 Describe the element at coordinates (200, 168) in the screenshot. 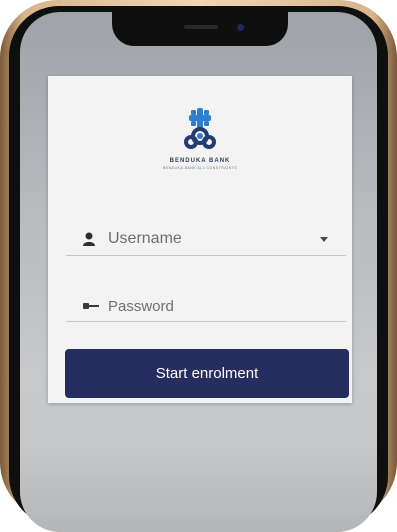

I see `brand-tagline: BENDUKA BANK ALL CONSTRAINTS` at that location.